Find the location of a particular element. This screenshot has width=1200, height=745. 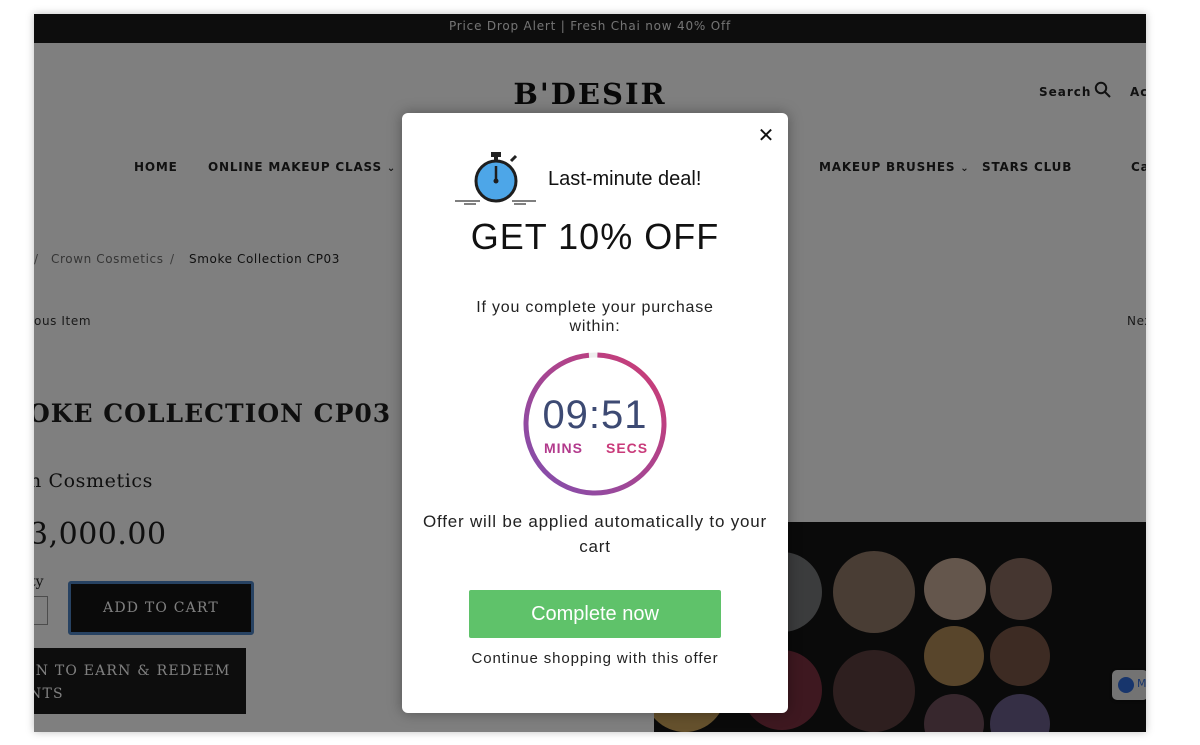

stopwatch-icon is located at coordinates (496, 182).